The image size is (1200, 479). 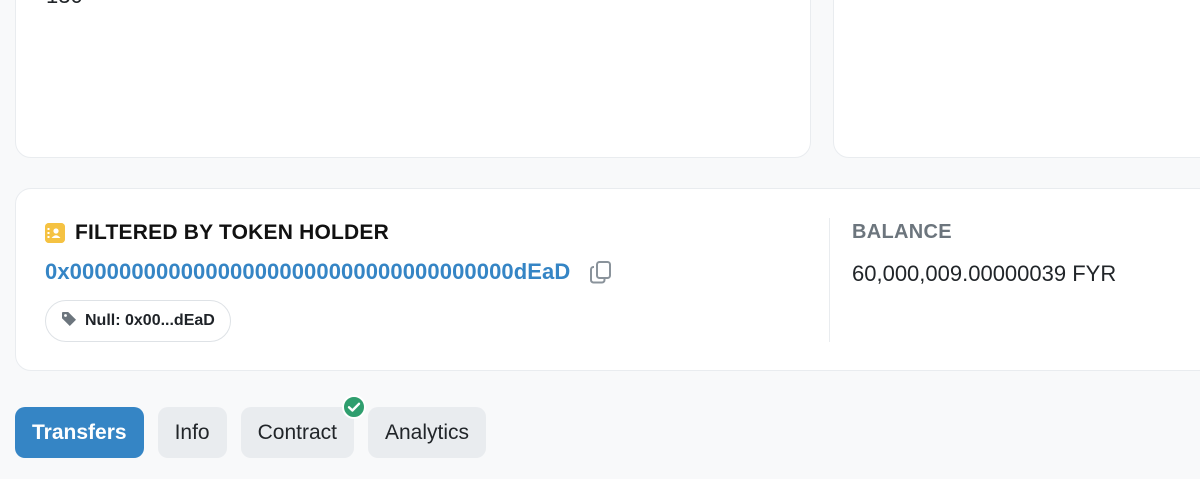 I want to click on holder-title-row: FILTERED BY TOKEN HOLDER, so click(x=217, y=233).